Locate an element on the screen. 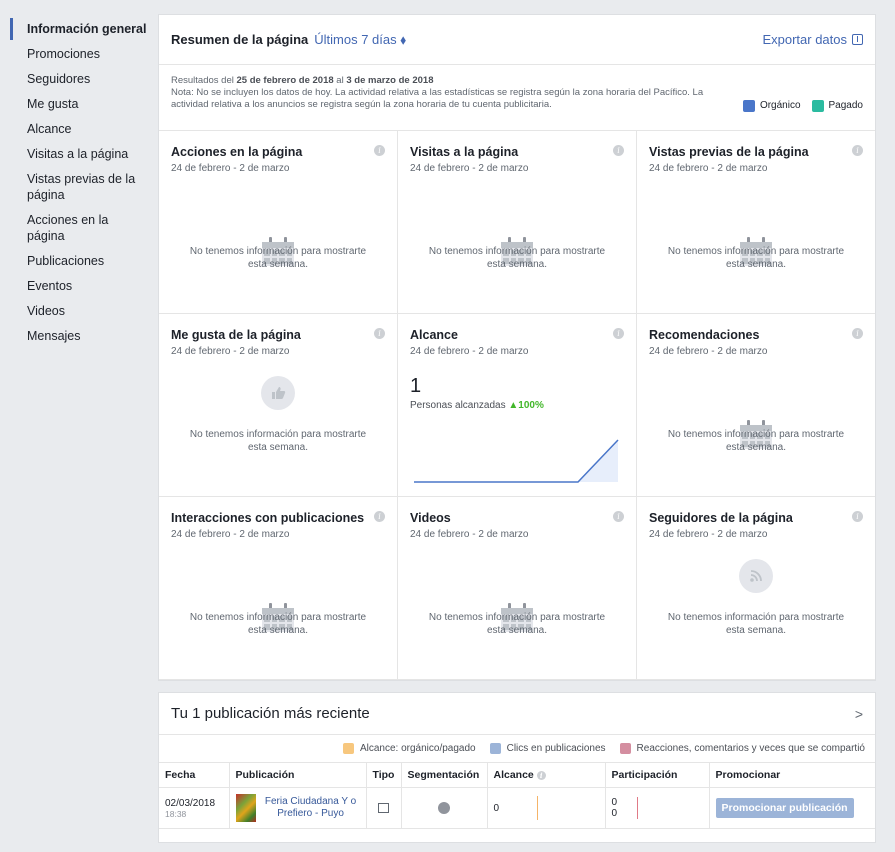 Image resolution: width=895 pixels, height=852 pixels. table-footer is located at coordinates (517, 835).